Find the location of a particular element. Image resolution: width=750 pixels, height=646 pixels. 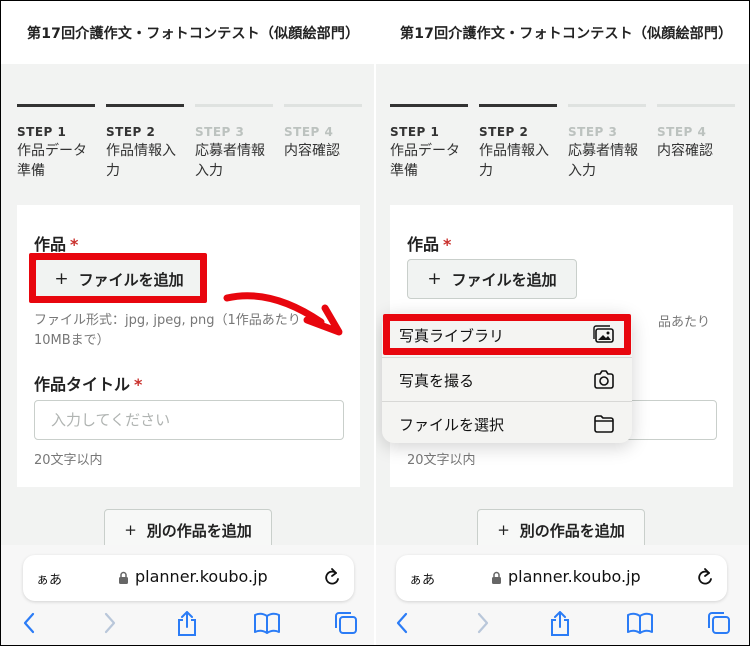

file-format-hint-partial: 品あたり is located at coordinates (684, 322).